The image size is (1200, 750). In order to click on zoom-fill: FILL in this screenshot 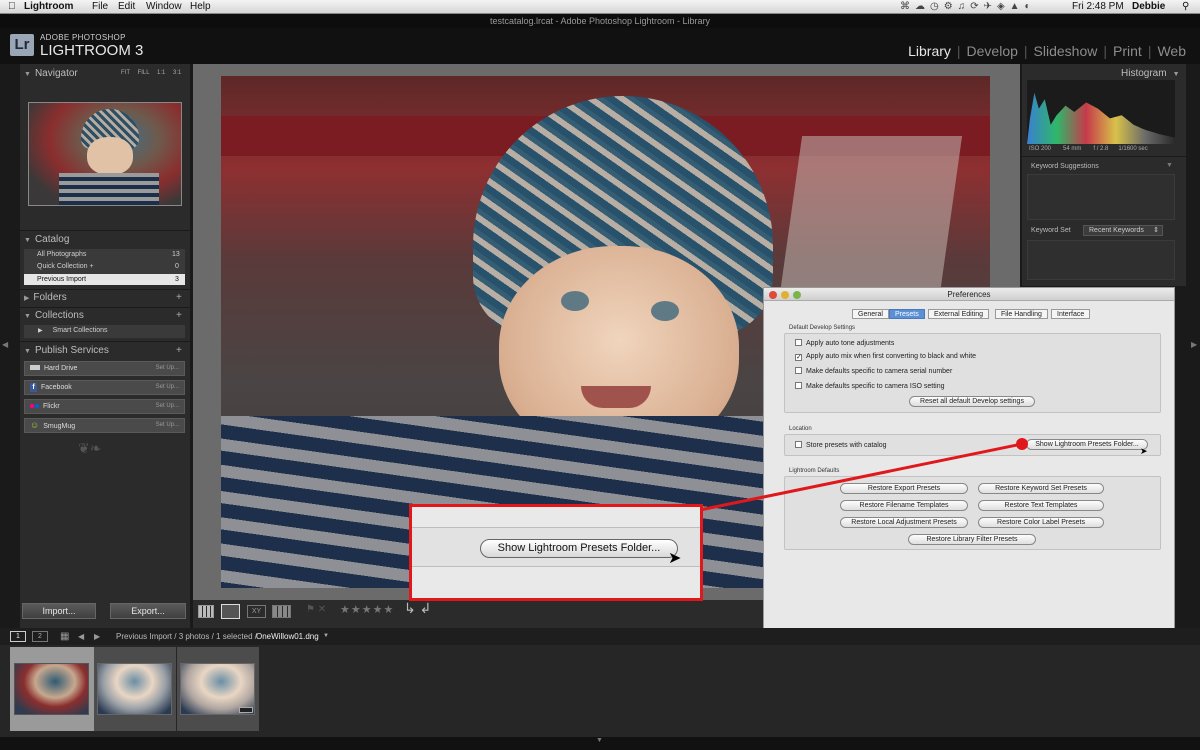, I will do `click(144, 73)`.